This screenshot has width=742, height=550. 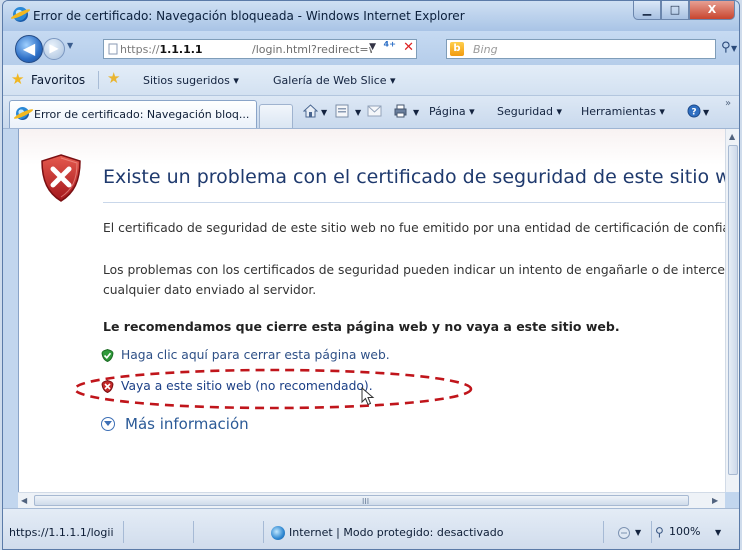 What do you see at coordinates (61, 532) in the screenshot?
I see `status-url: https://1.1.1.1/logii` at bounding box center [61, 532].